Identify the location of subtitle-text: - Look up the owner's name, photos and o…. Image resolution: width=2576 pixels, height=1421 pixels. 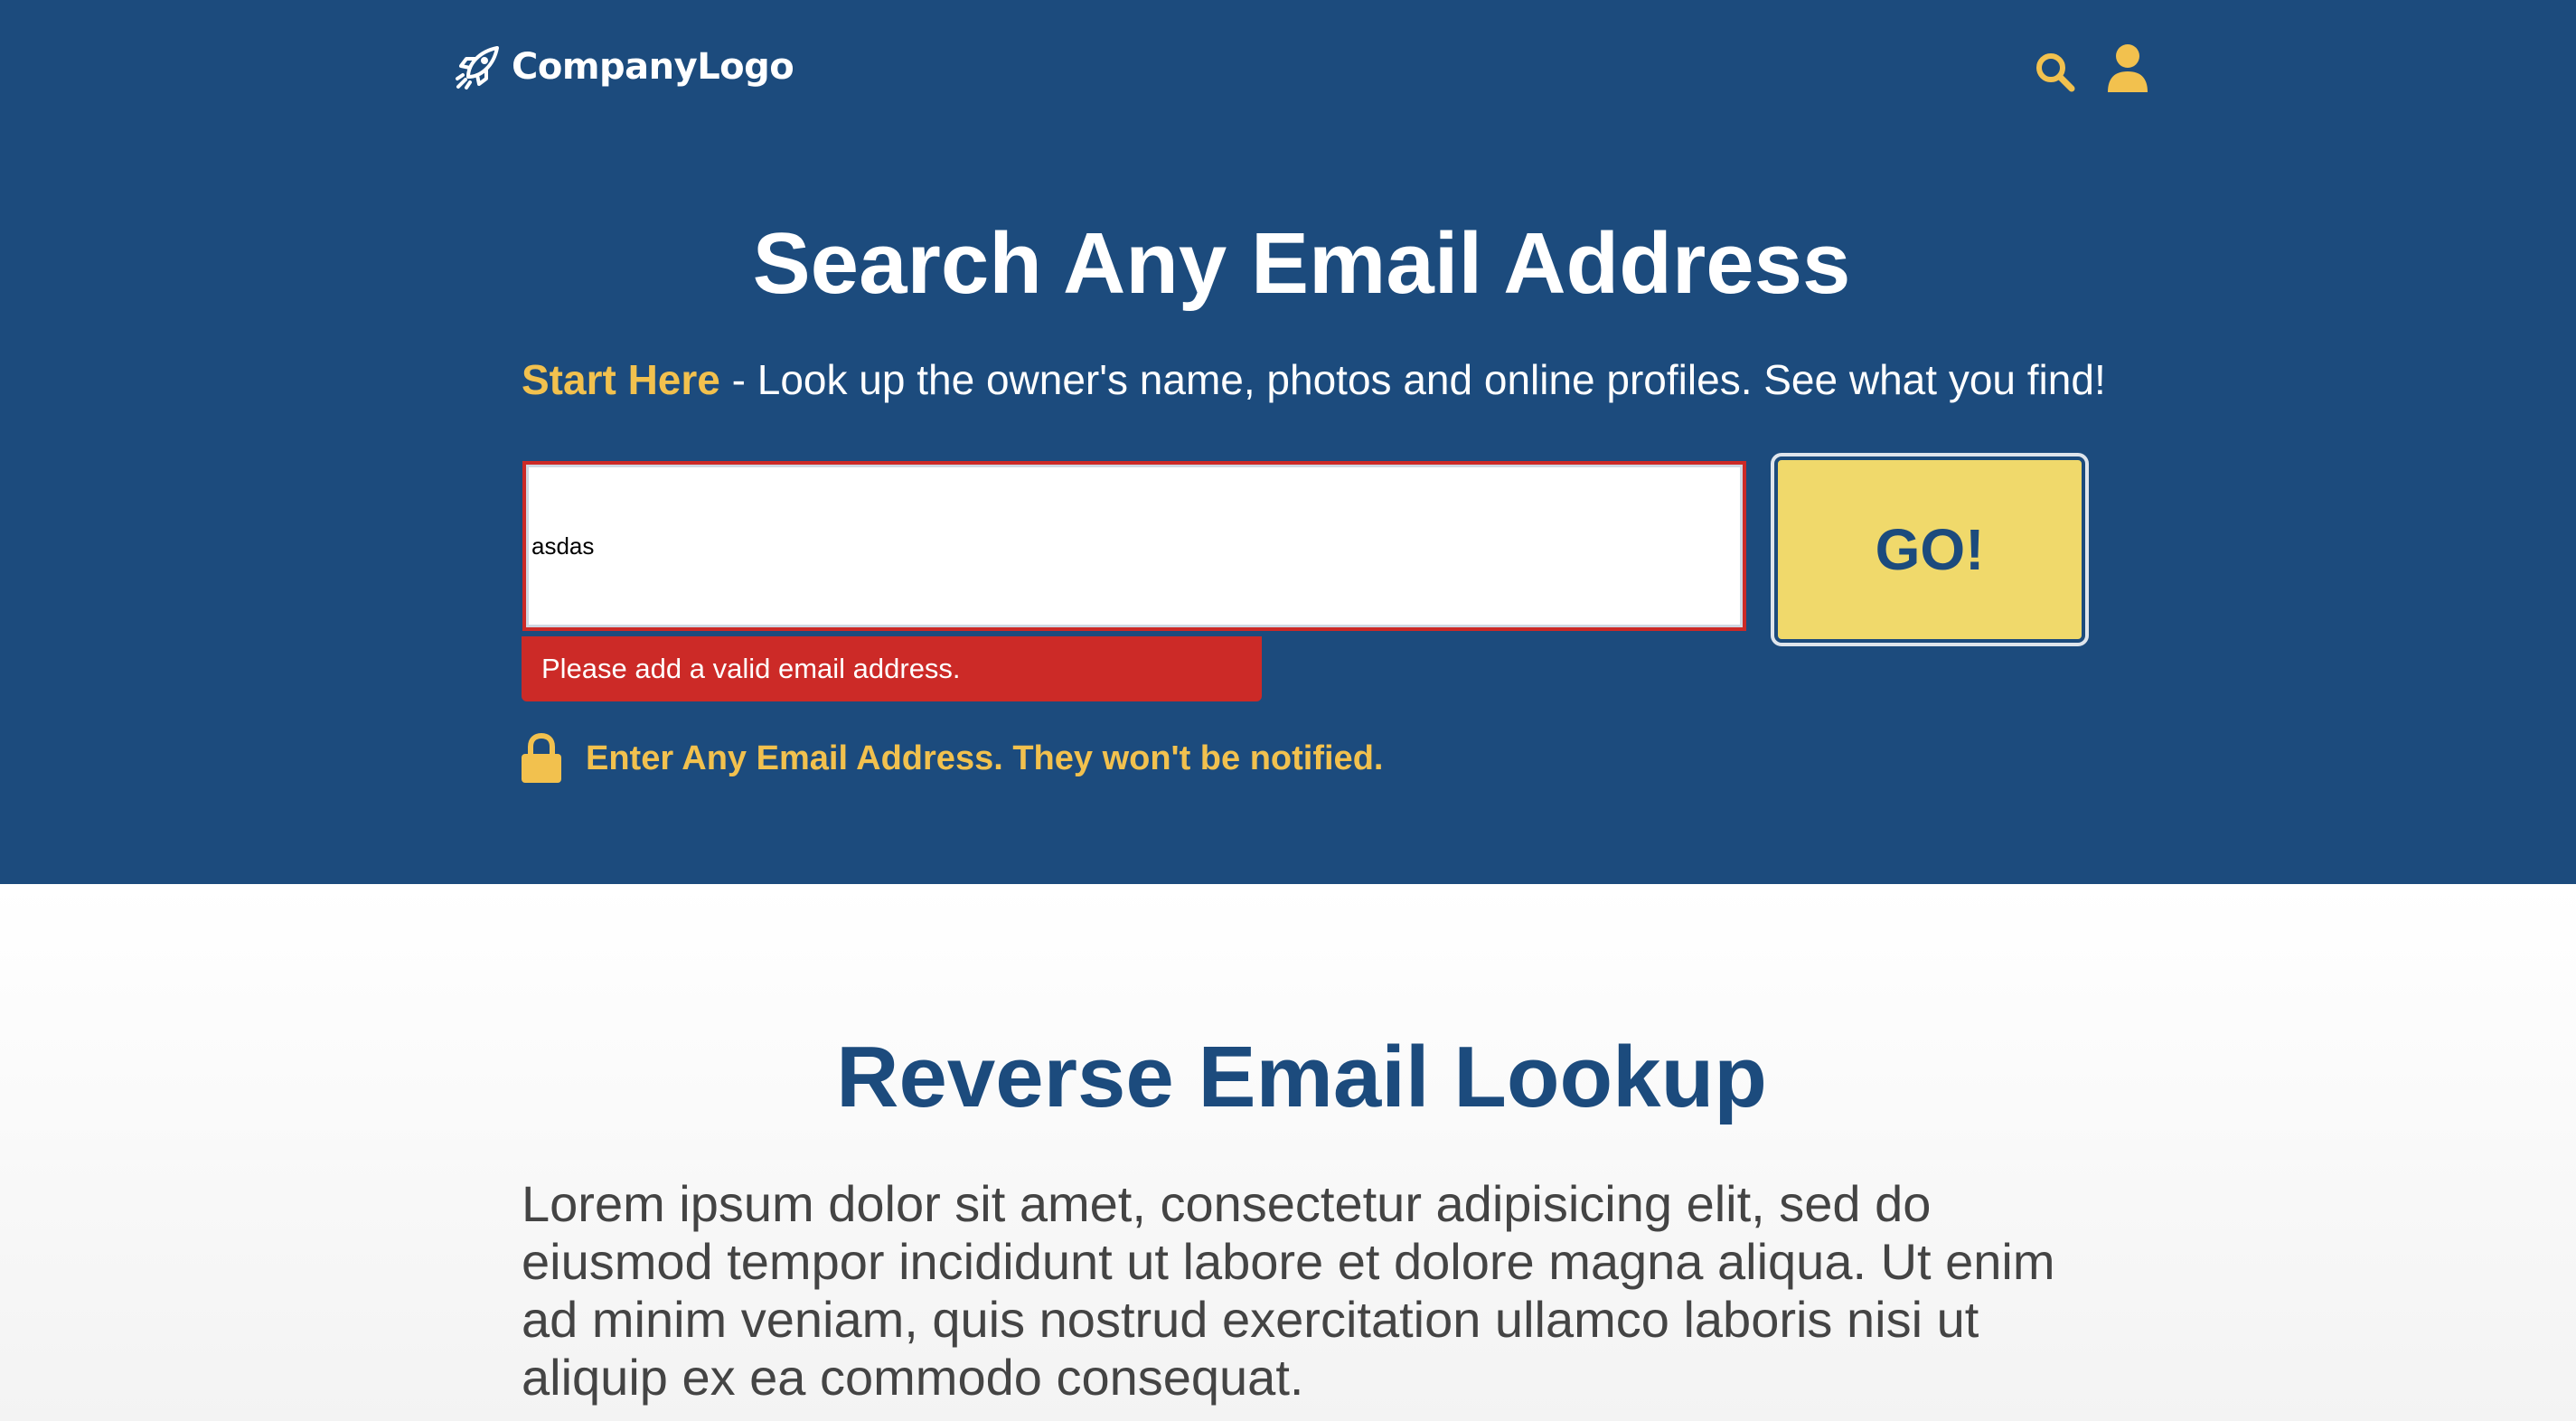
(1413, 379).